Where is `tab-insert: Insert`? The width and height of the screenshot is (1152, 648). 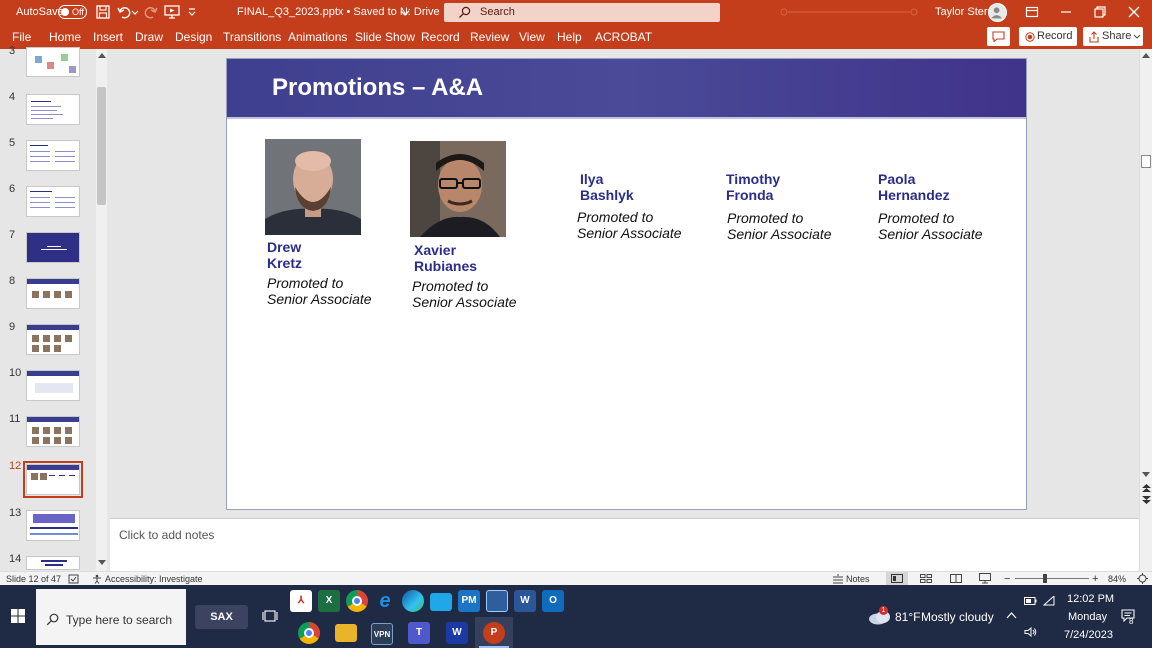 tab-insert: Insert is located at coordinates (108, 37).